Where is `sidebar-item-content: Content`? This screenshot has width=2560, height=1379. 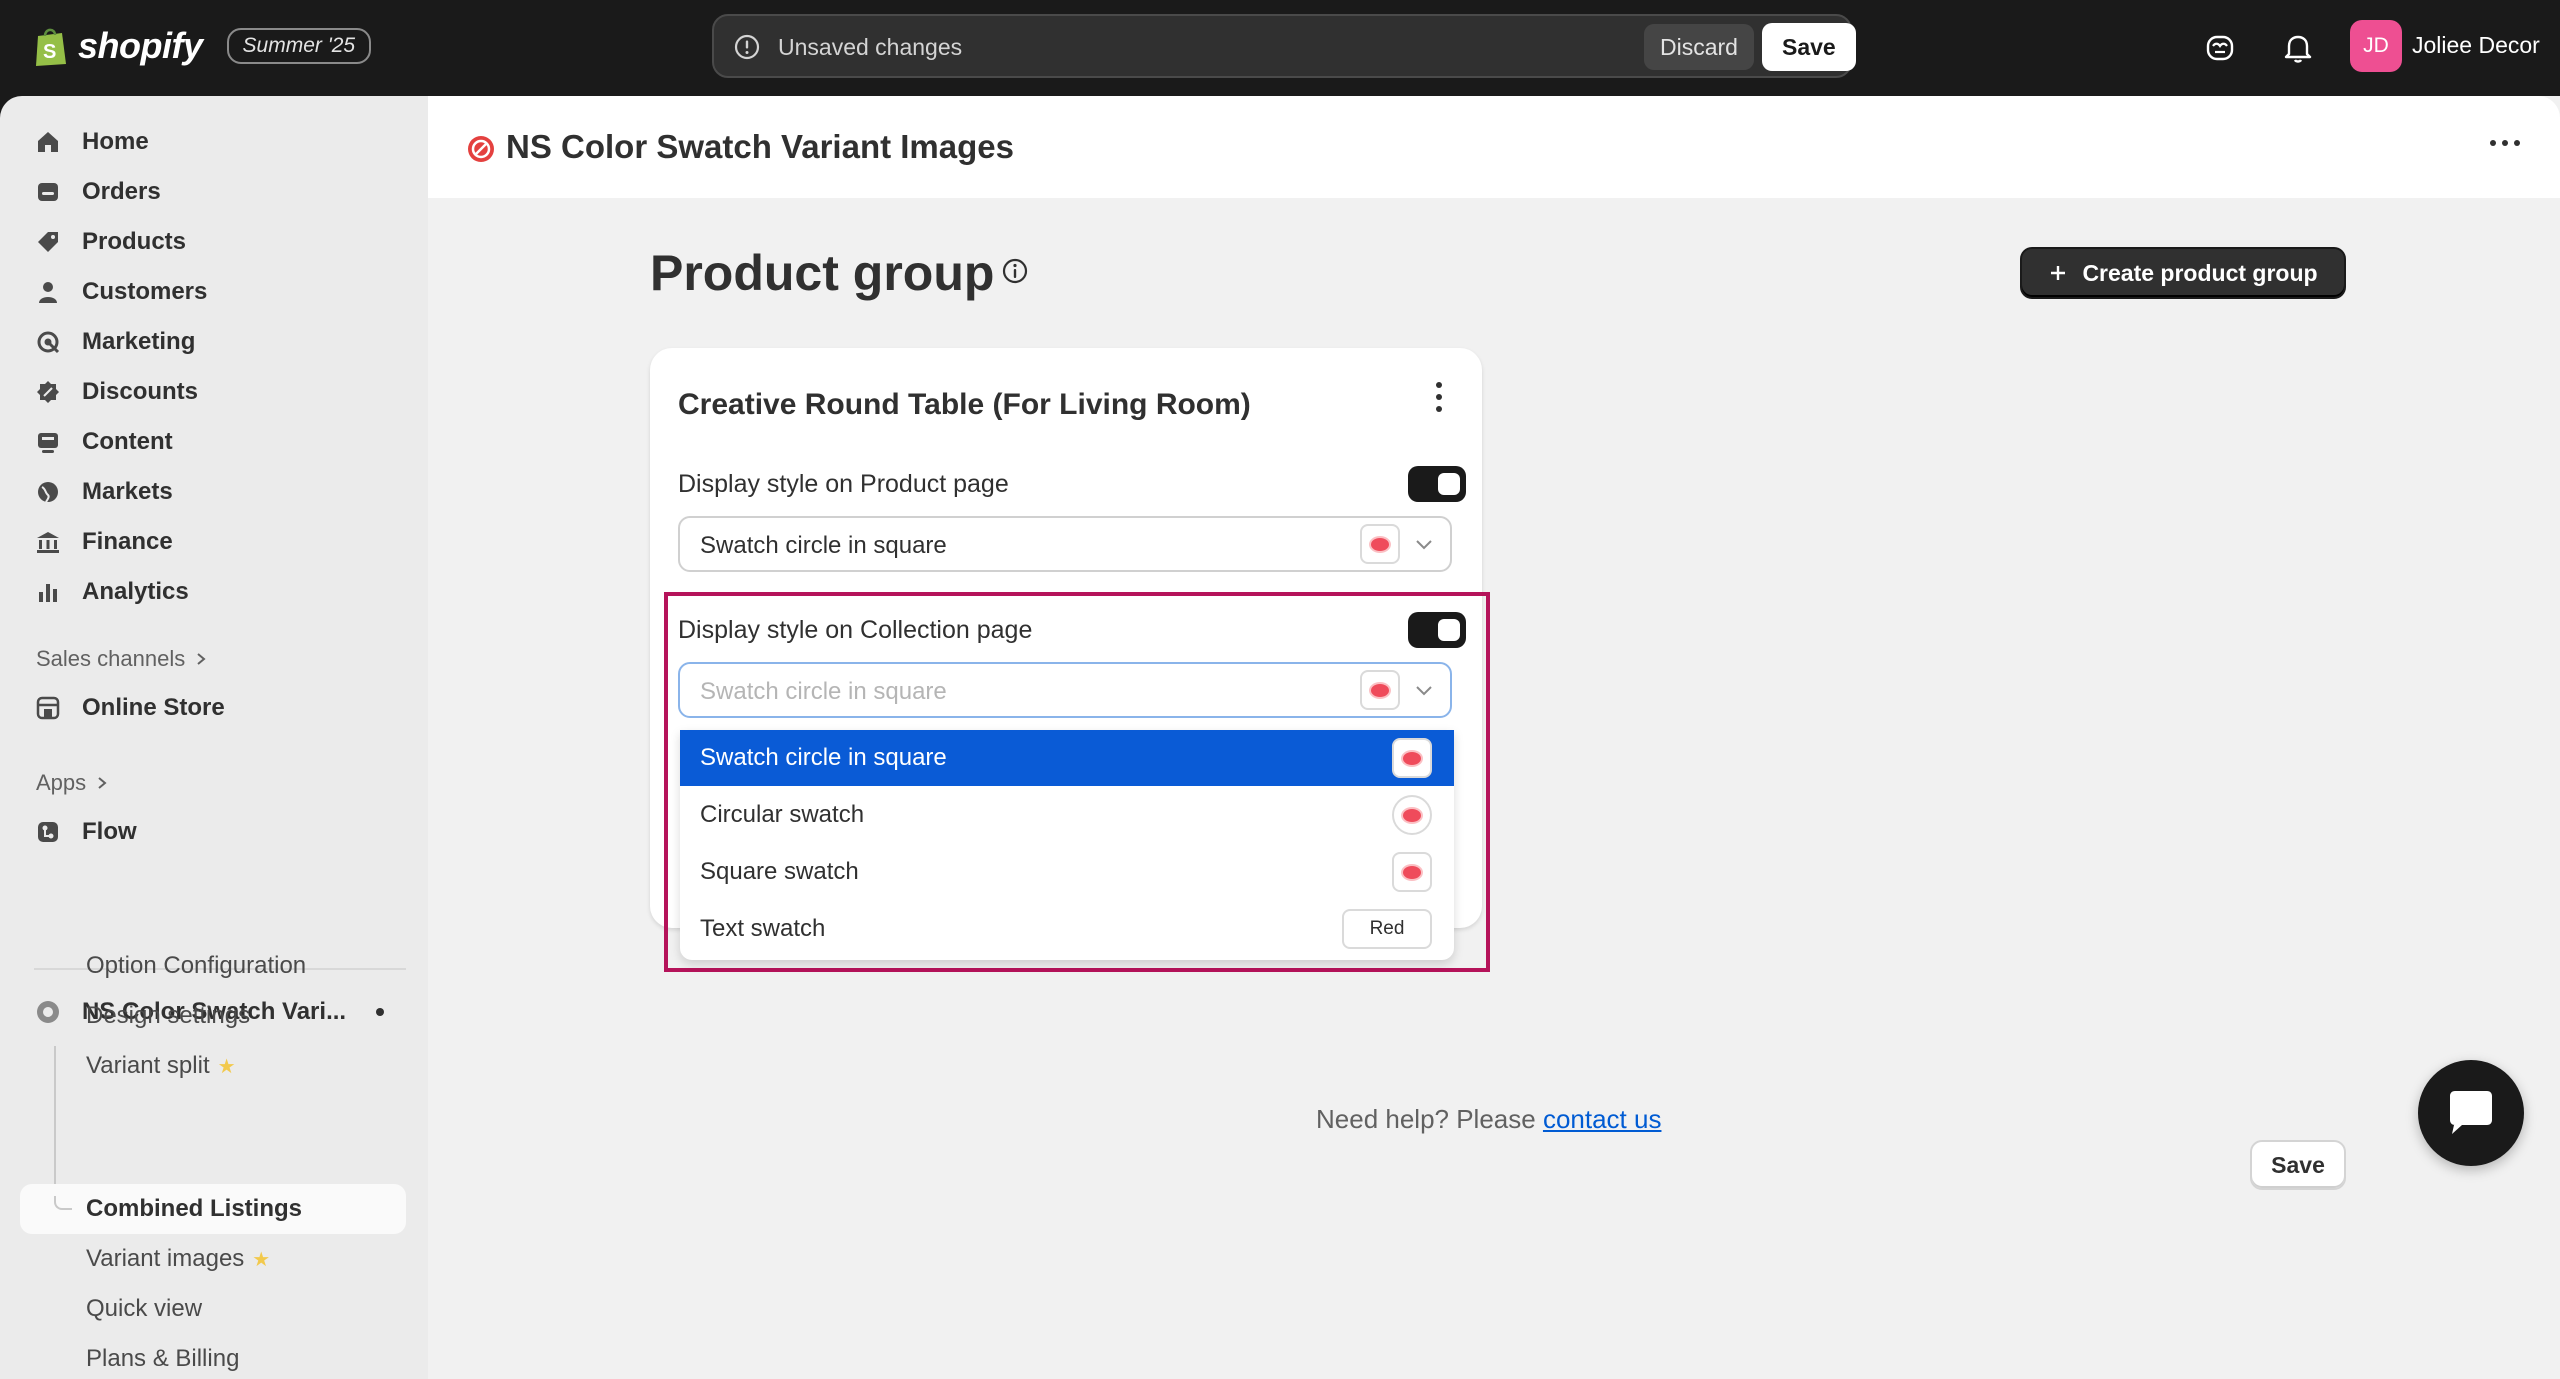
sidebar-item-content: Content is located at coordinates (103, 442).